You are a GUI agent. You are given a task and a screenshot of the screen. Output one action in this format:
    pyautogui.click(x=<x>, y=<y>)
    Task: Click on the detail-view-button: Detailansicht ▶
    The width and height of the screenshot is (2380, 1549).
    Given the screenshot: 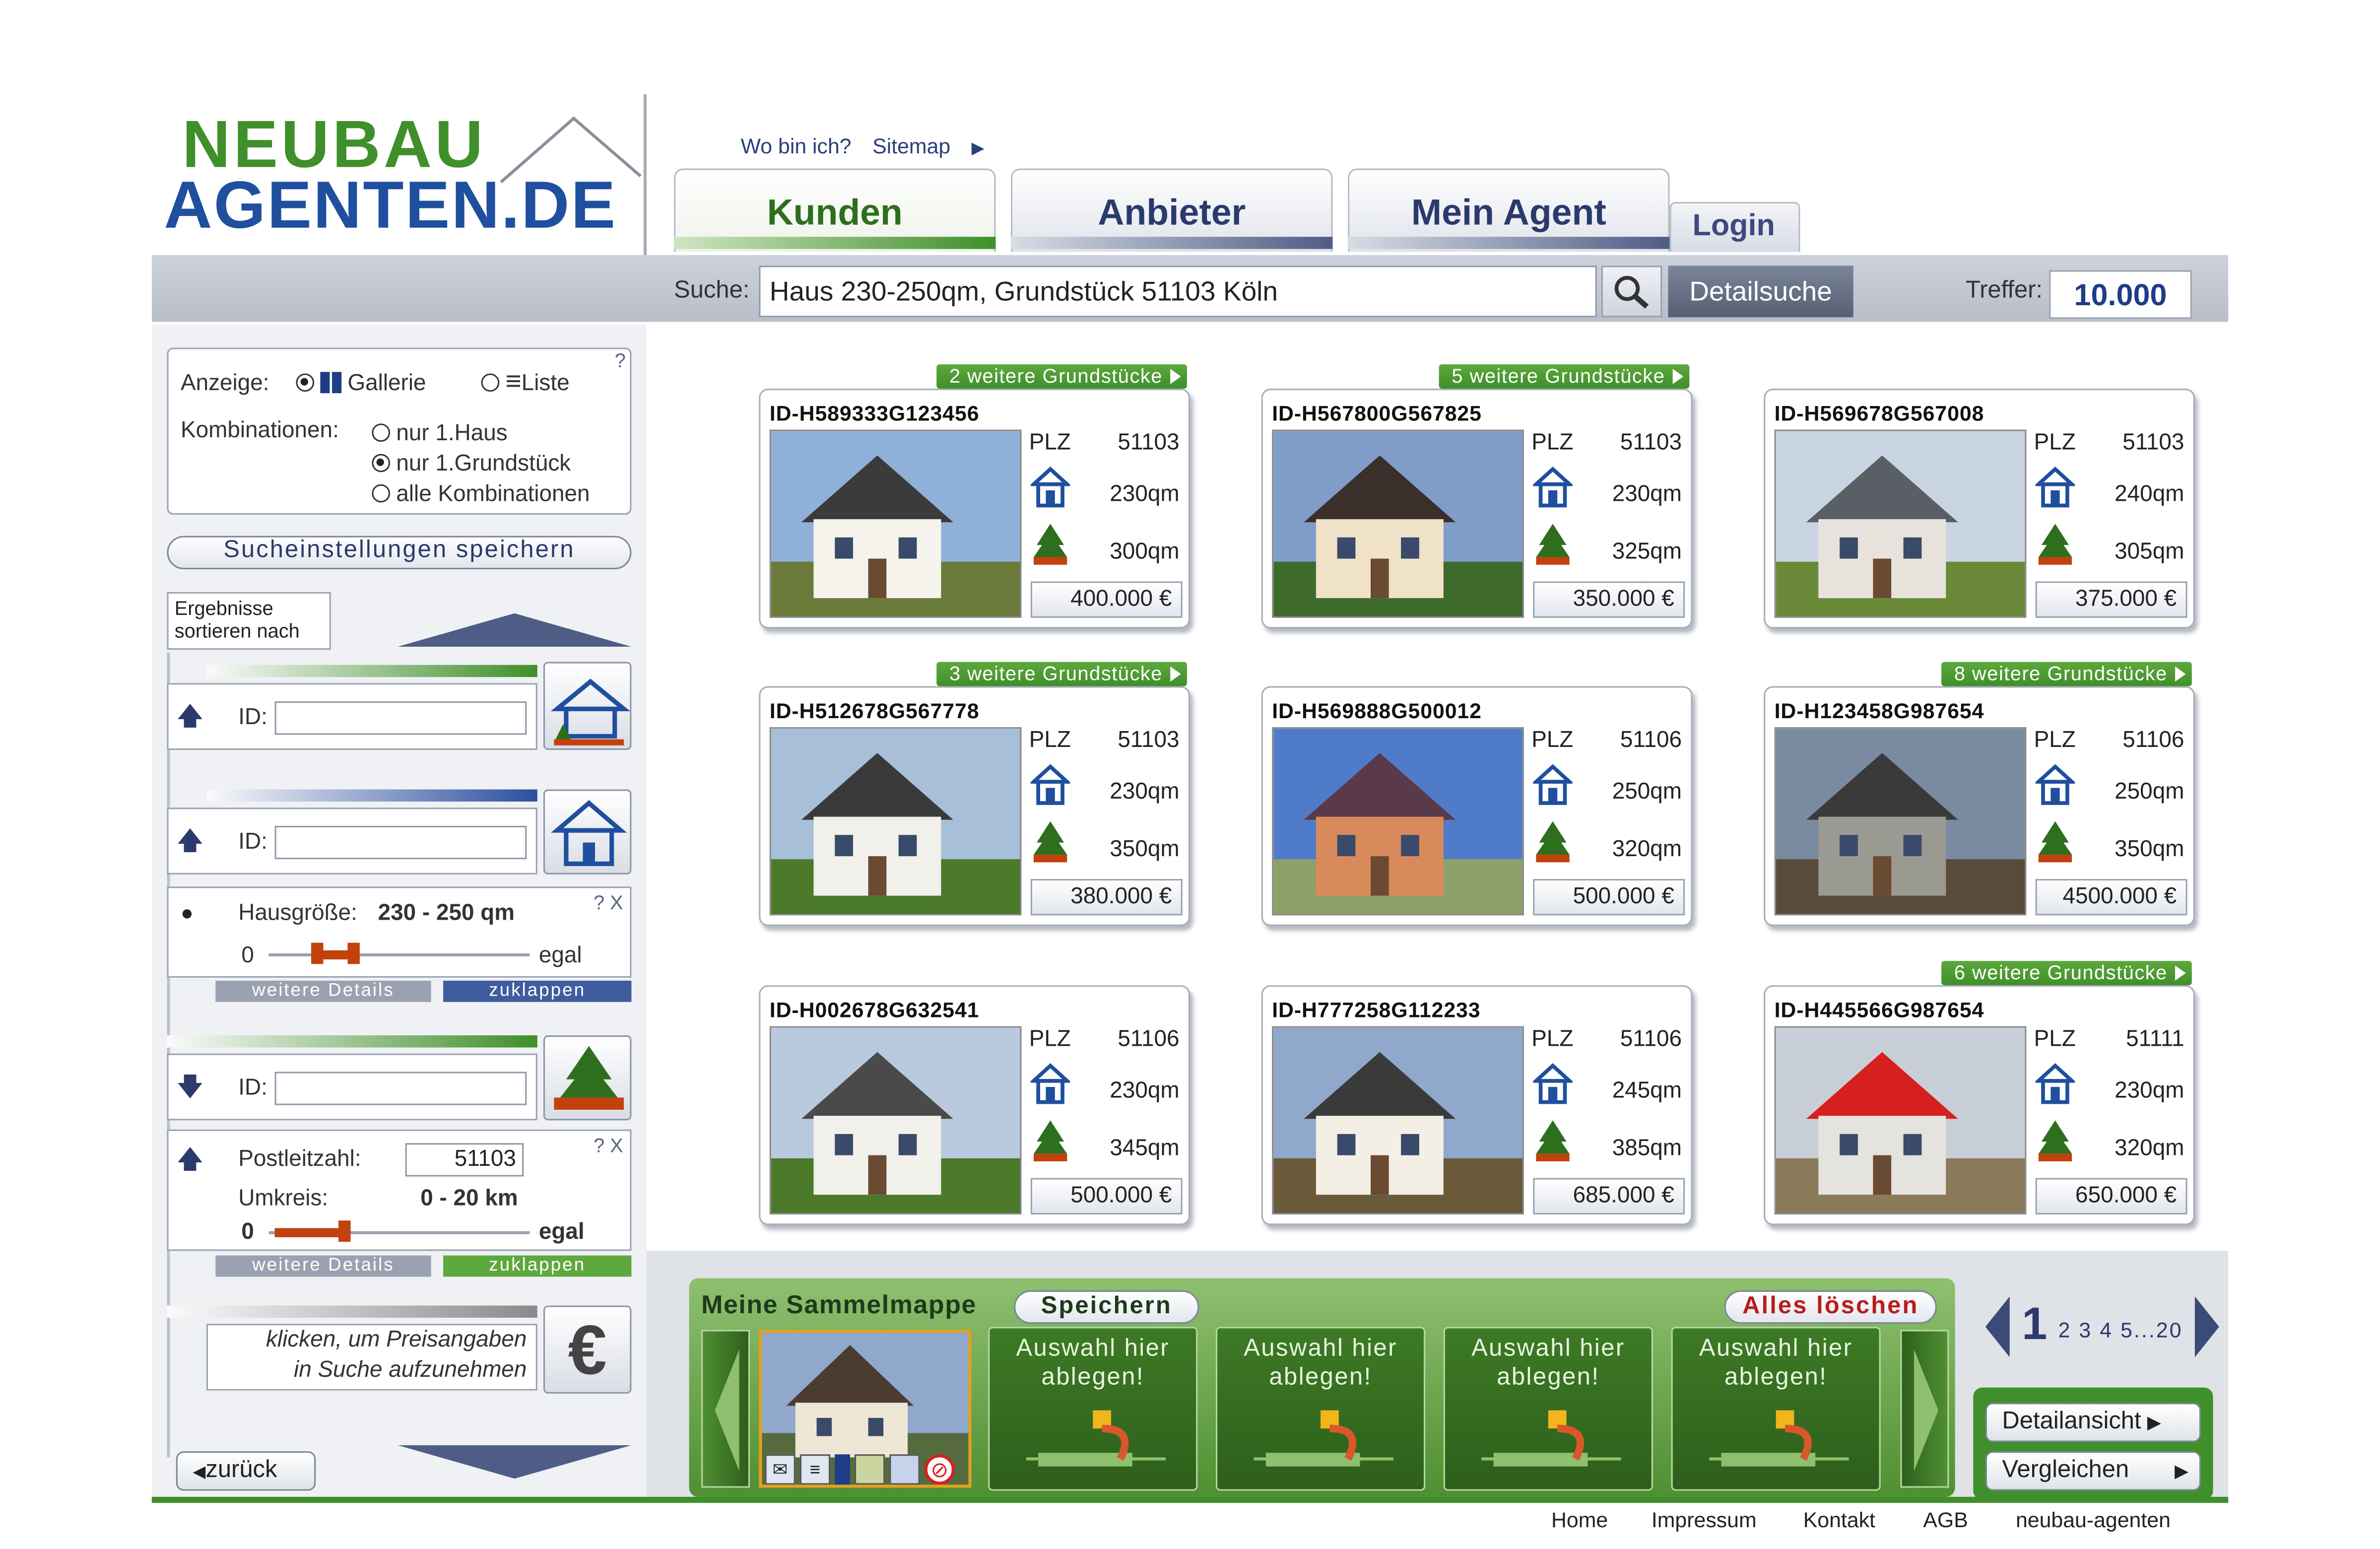 What is the action you would take?
    pyautogui.click(x=2093, y=1422)
    